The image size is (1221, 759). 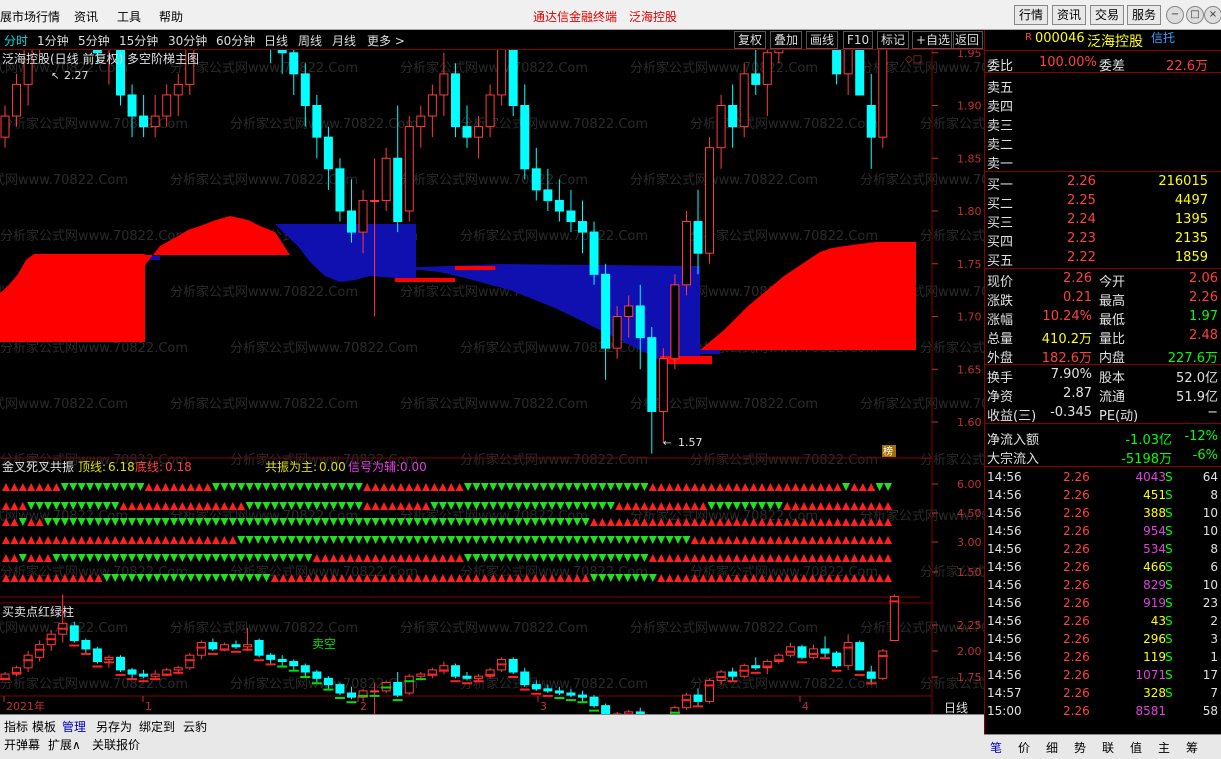 What do you see at coordinates (16, 726) in the screenshot?
I see `tab-indicator: 指标` at bounding box center [16, 726].